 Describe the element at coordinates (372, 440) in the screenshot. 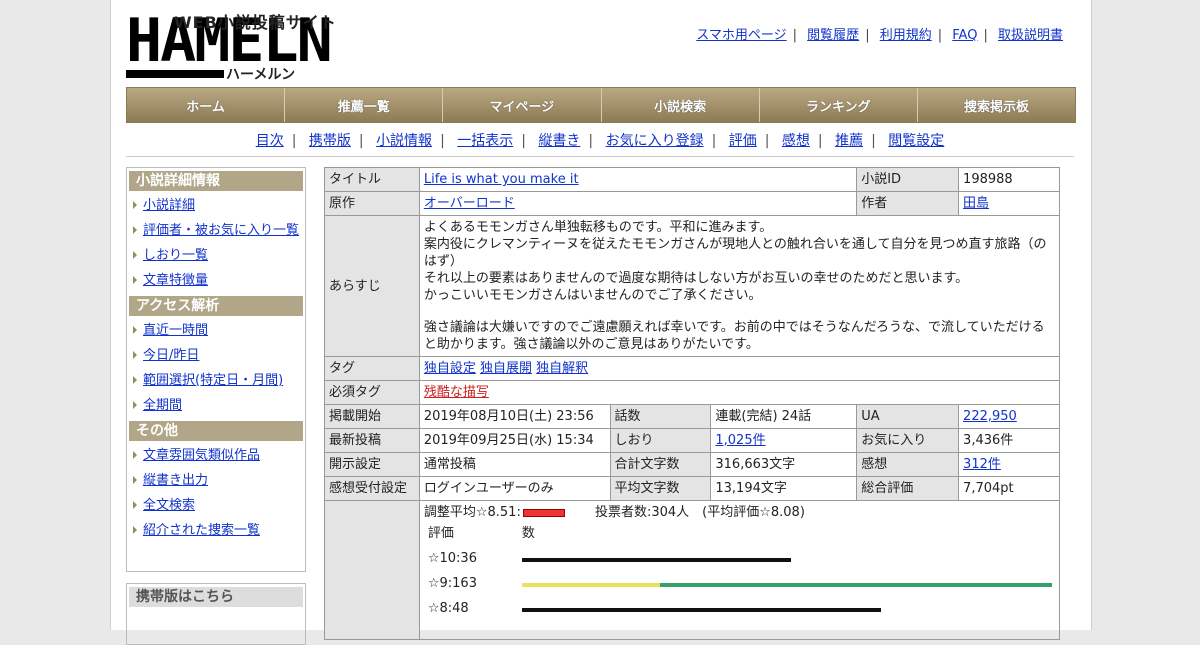

I see `stat-label: 最新投稿` at that location.